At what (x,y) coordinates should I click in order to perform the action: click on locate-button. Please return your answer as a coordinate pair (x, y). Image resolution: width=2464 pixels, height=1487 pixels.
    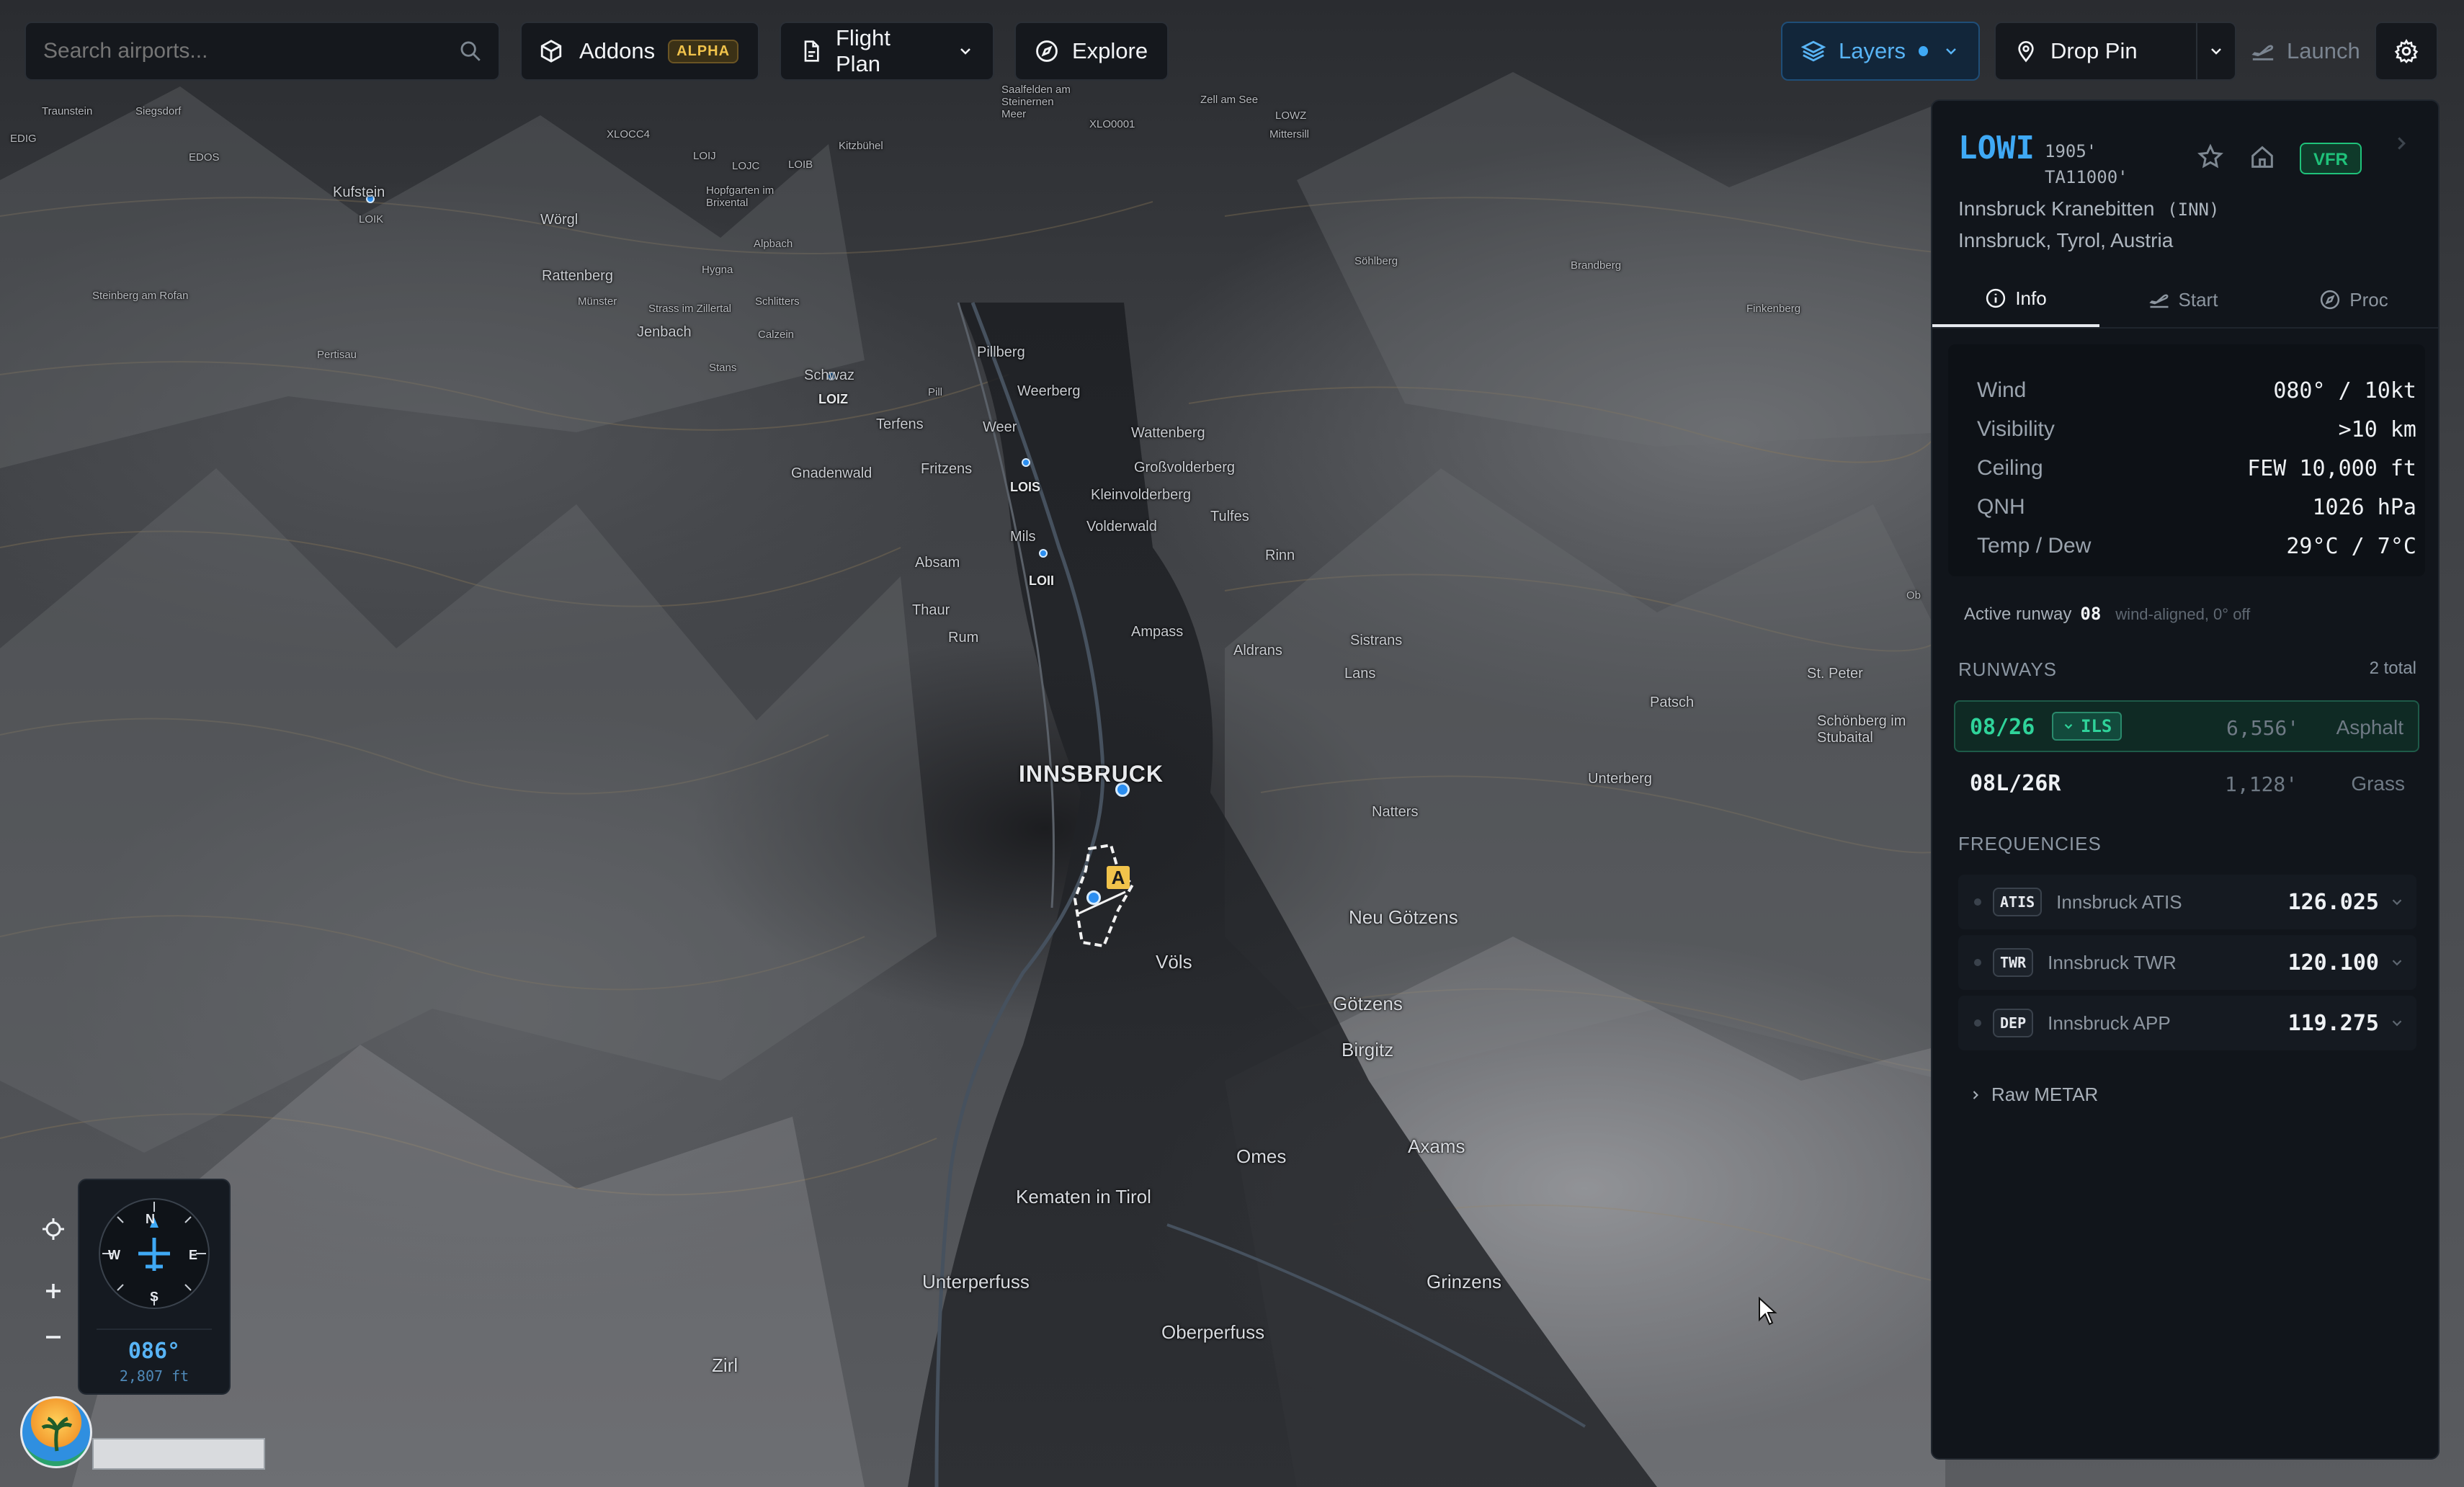
    Looking at the image, I should click on (53, 1229).